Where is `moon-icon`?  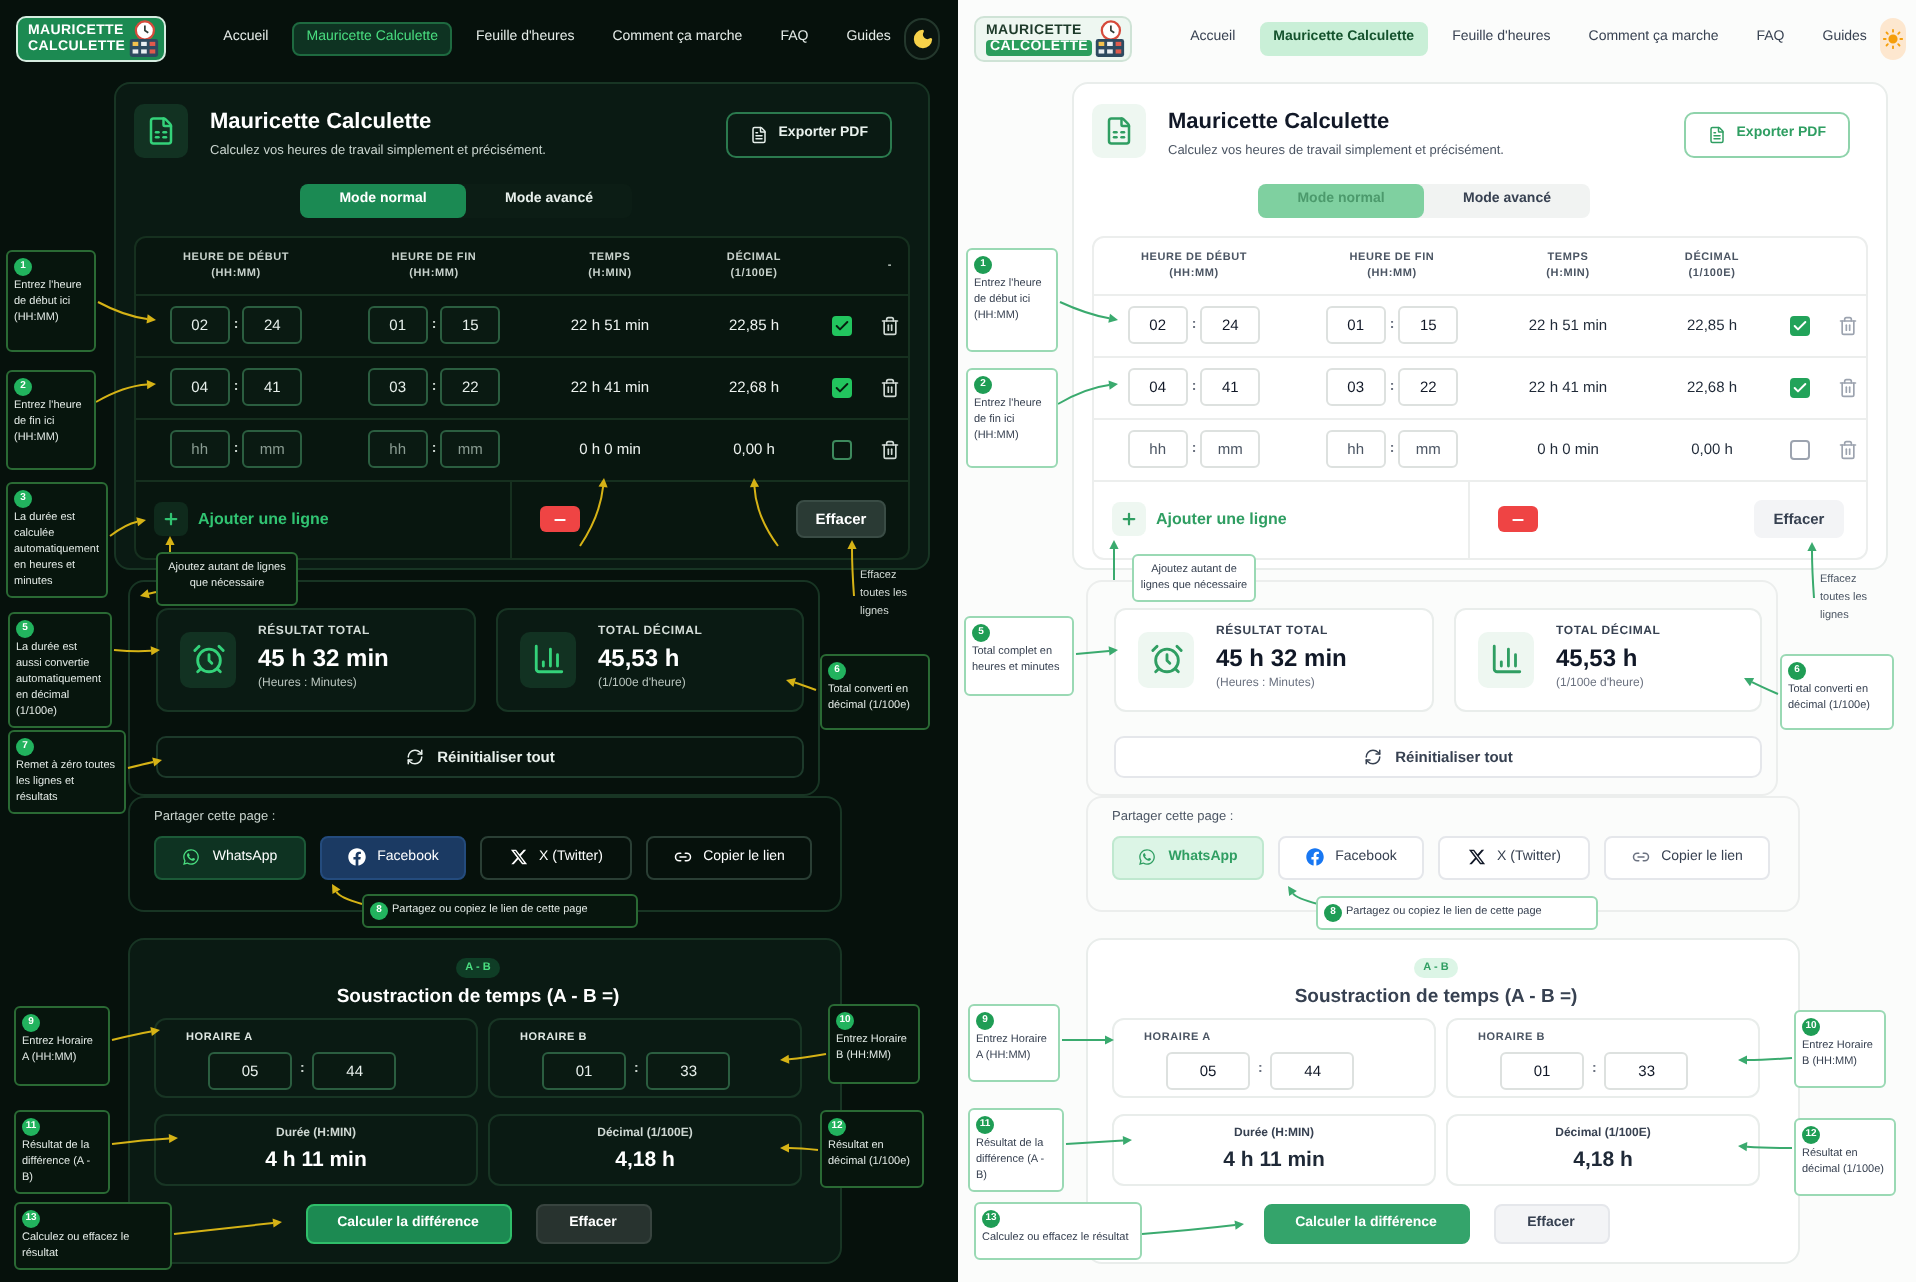 moon-icon is located at coordinates (922, 39).